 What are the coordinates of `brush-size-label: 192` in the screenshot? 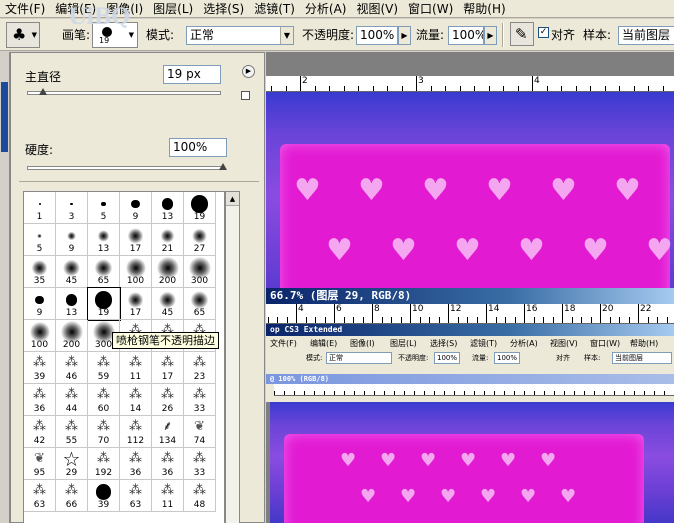 It's located at (103, 473).